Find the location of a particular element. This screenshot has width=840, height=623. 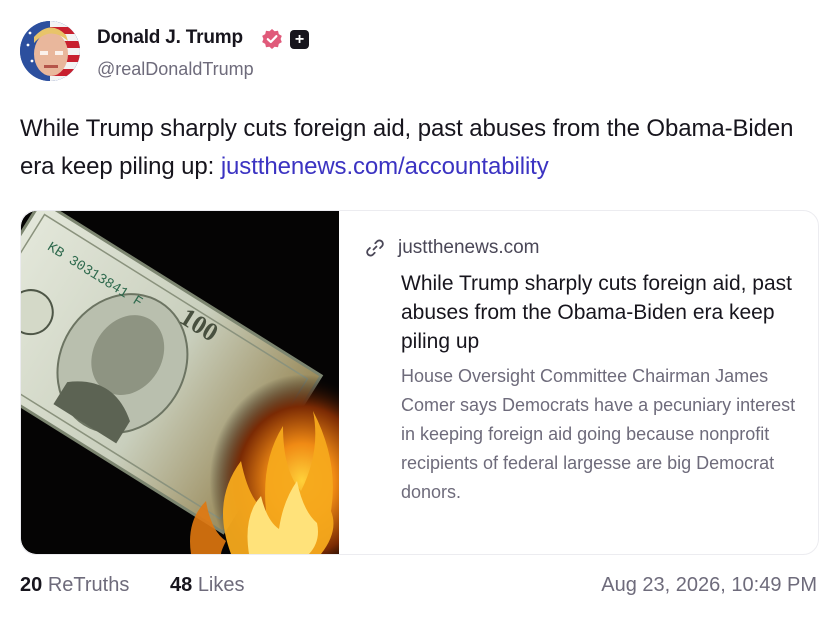

author-name: Donald J. Trump is located at coordinates (170, 38).